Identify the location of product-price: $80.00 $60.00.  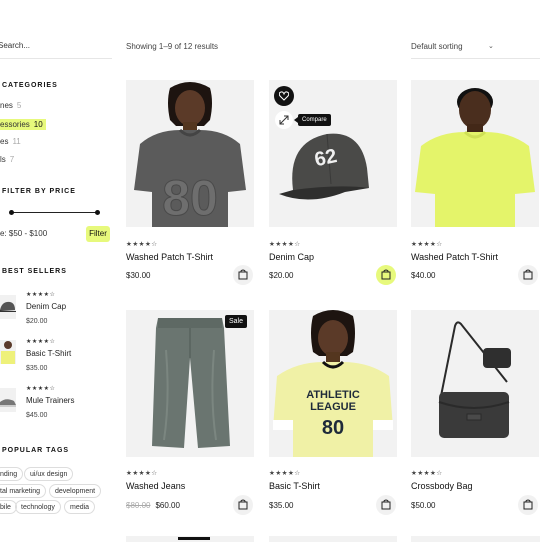
(153, 505).